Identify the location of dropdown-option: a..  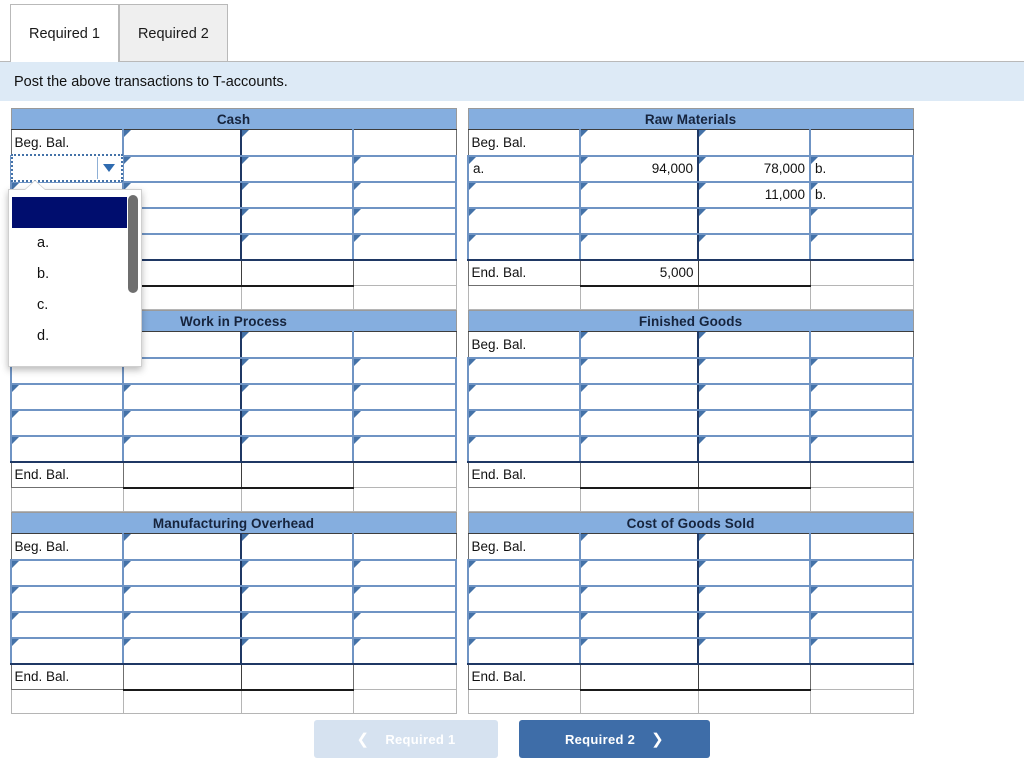
(69, 243).